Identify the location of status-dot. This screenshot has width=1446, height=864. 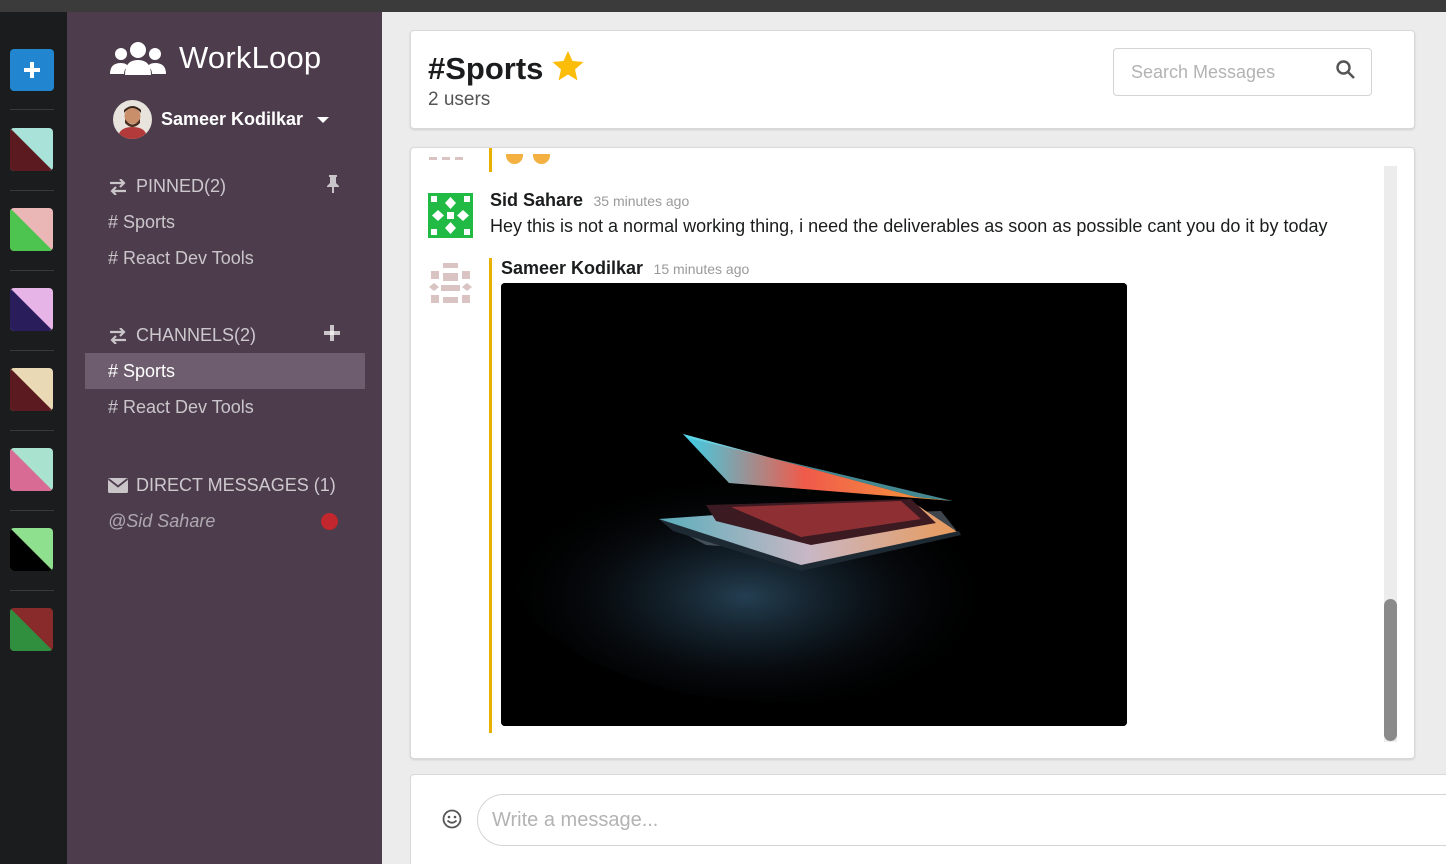
(329, 521).